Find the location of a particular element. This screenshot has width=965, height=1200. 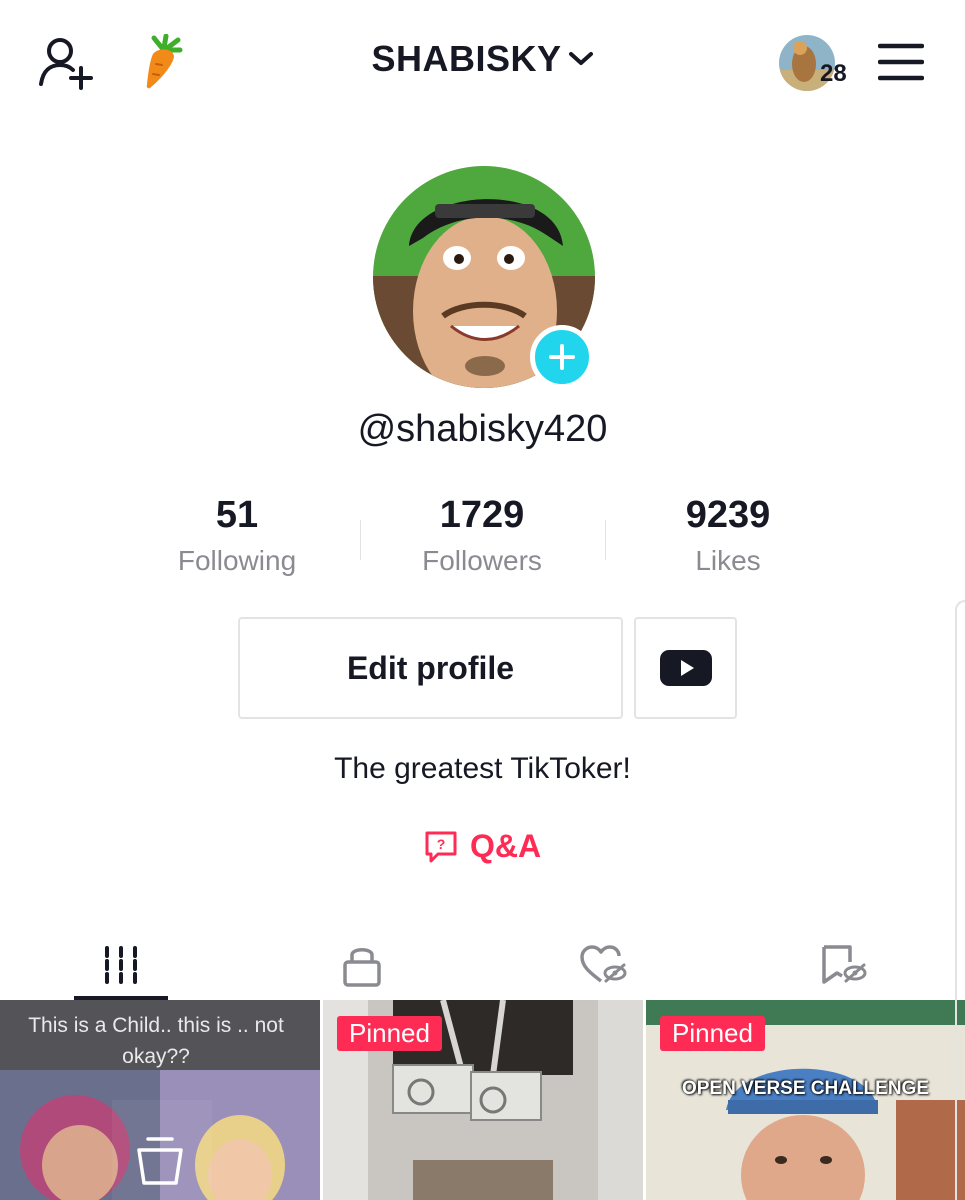

stat-following: 51 Following is located at coordinates (237, 535).